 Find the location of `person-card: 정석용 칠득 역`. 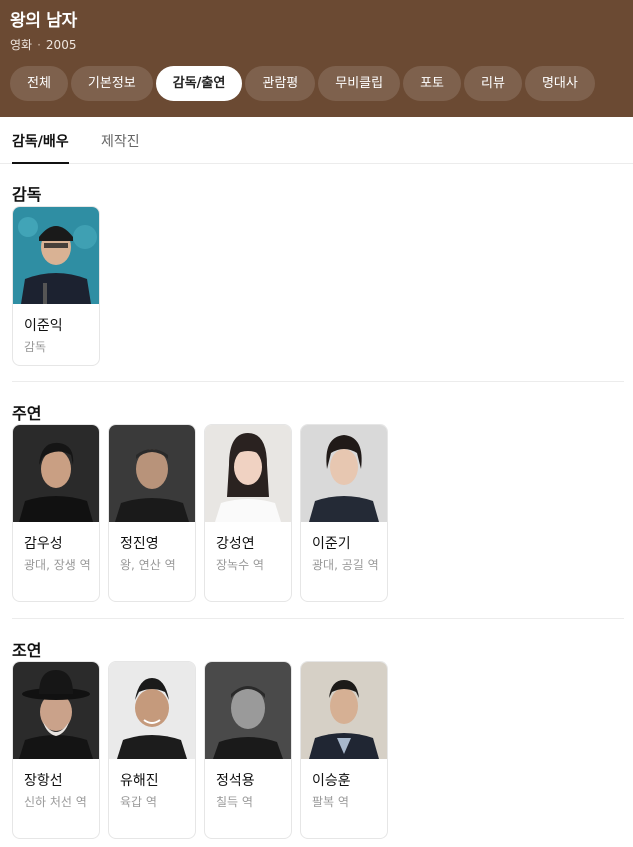

person-card: 정석용 칠득 역 is located at coordinates (248, 750).